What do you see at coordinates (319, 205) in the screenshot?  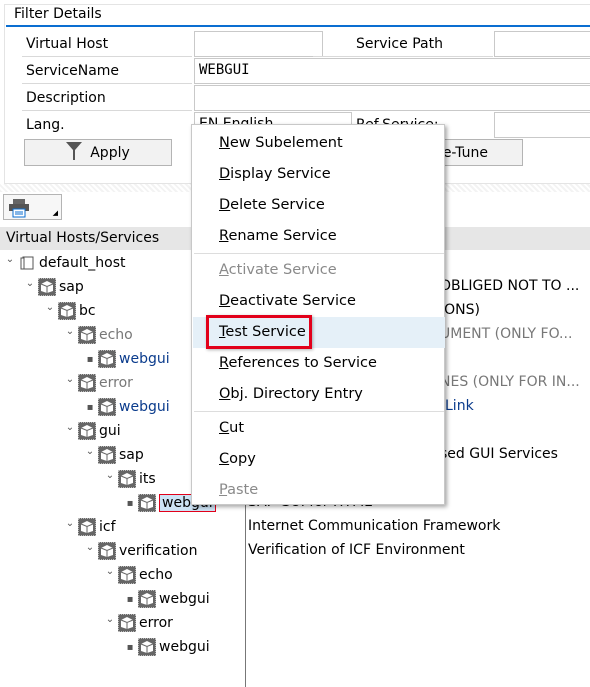 I see `menu-item-delete-service: Delete Service` at bounding box center [319, 205].